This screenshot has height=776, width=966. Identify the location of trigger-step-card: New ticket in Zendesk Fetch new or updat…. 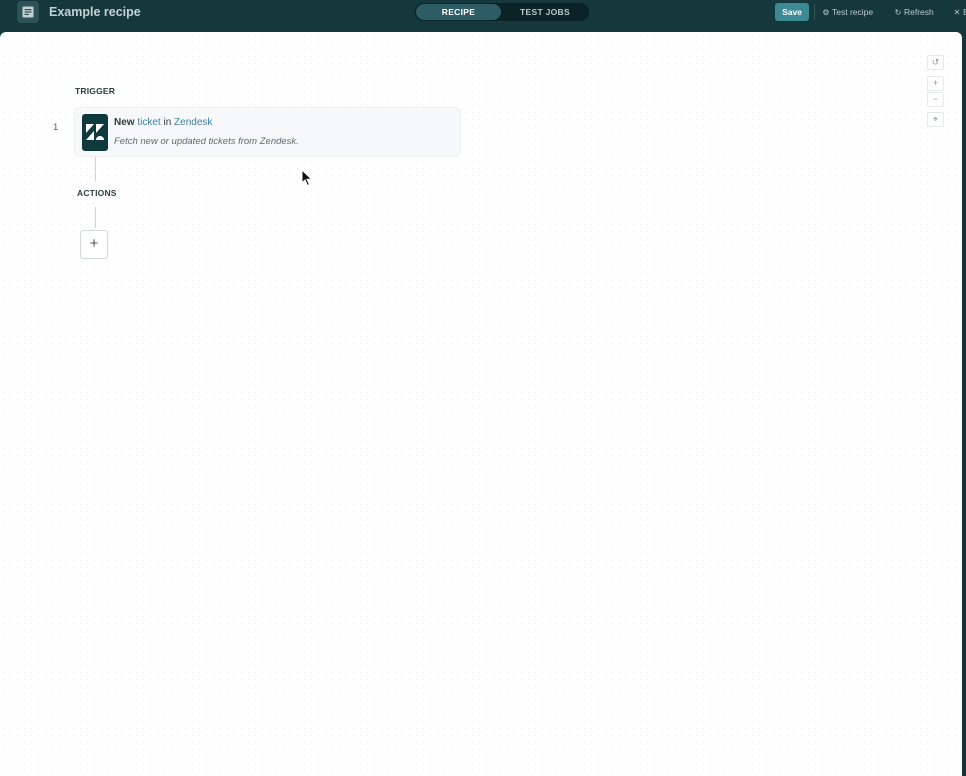
(267, 132).